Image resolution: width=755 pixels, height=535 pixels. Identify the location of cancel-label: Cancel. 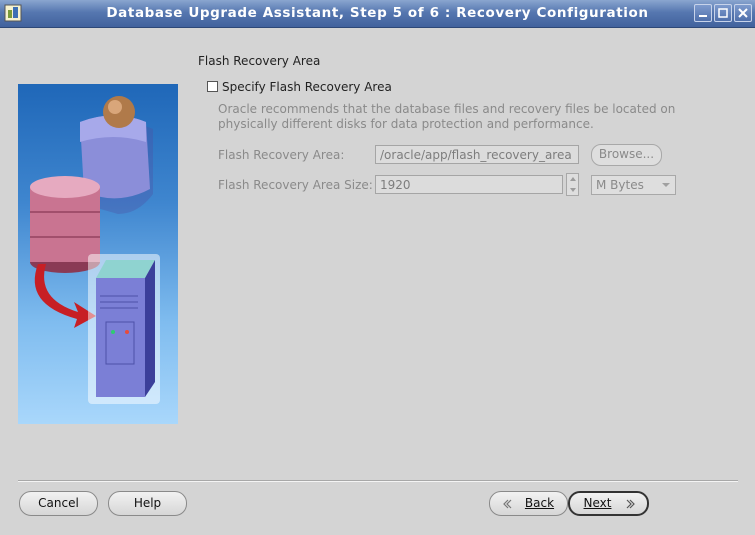
(58, 503).